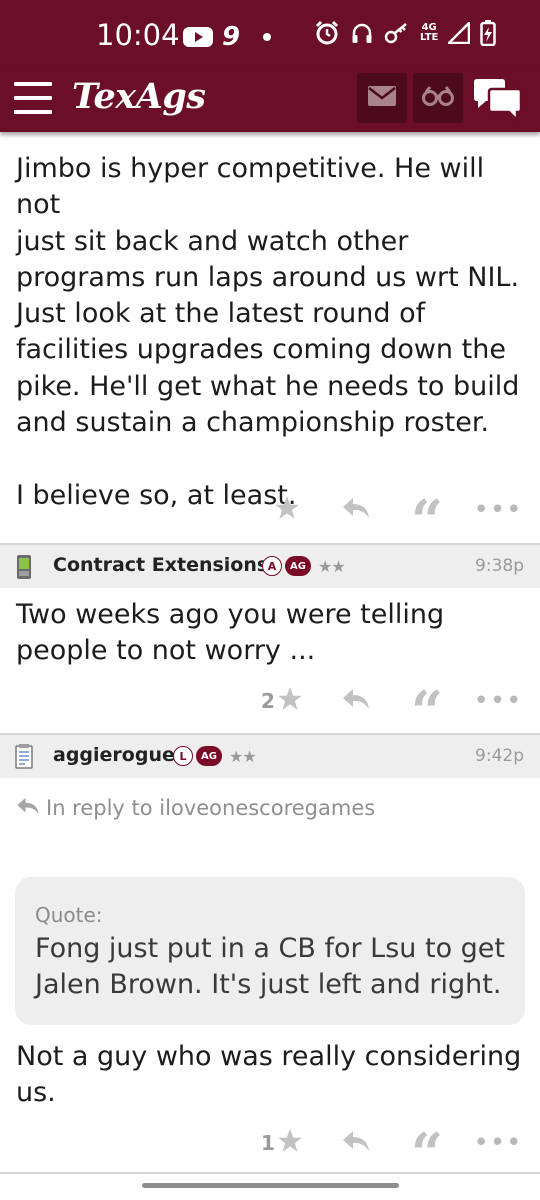  I want to click on phone-icon, so click(24, 567).